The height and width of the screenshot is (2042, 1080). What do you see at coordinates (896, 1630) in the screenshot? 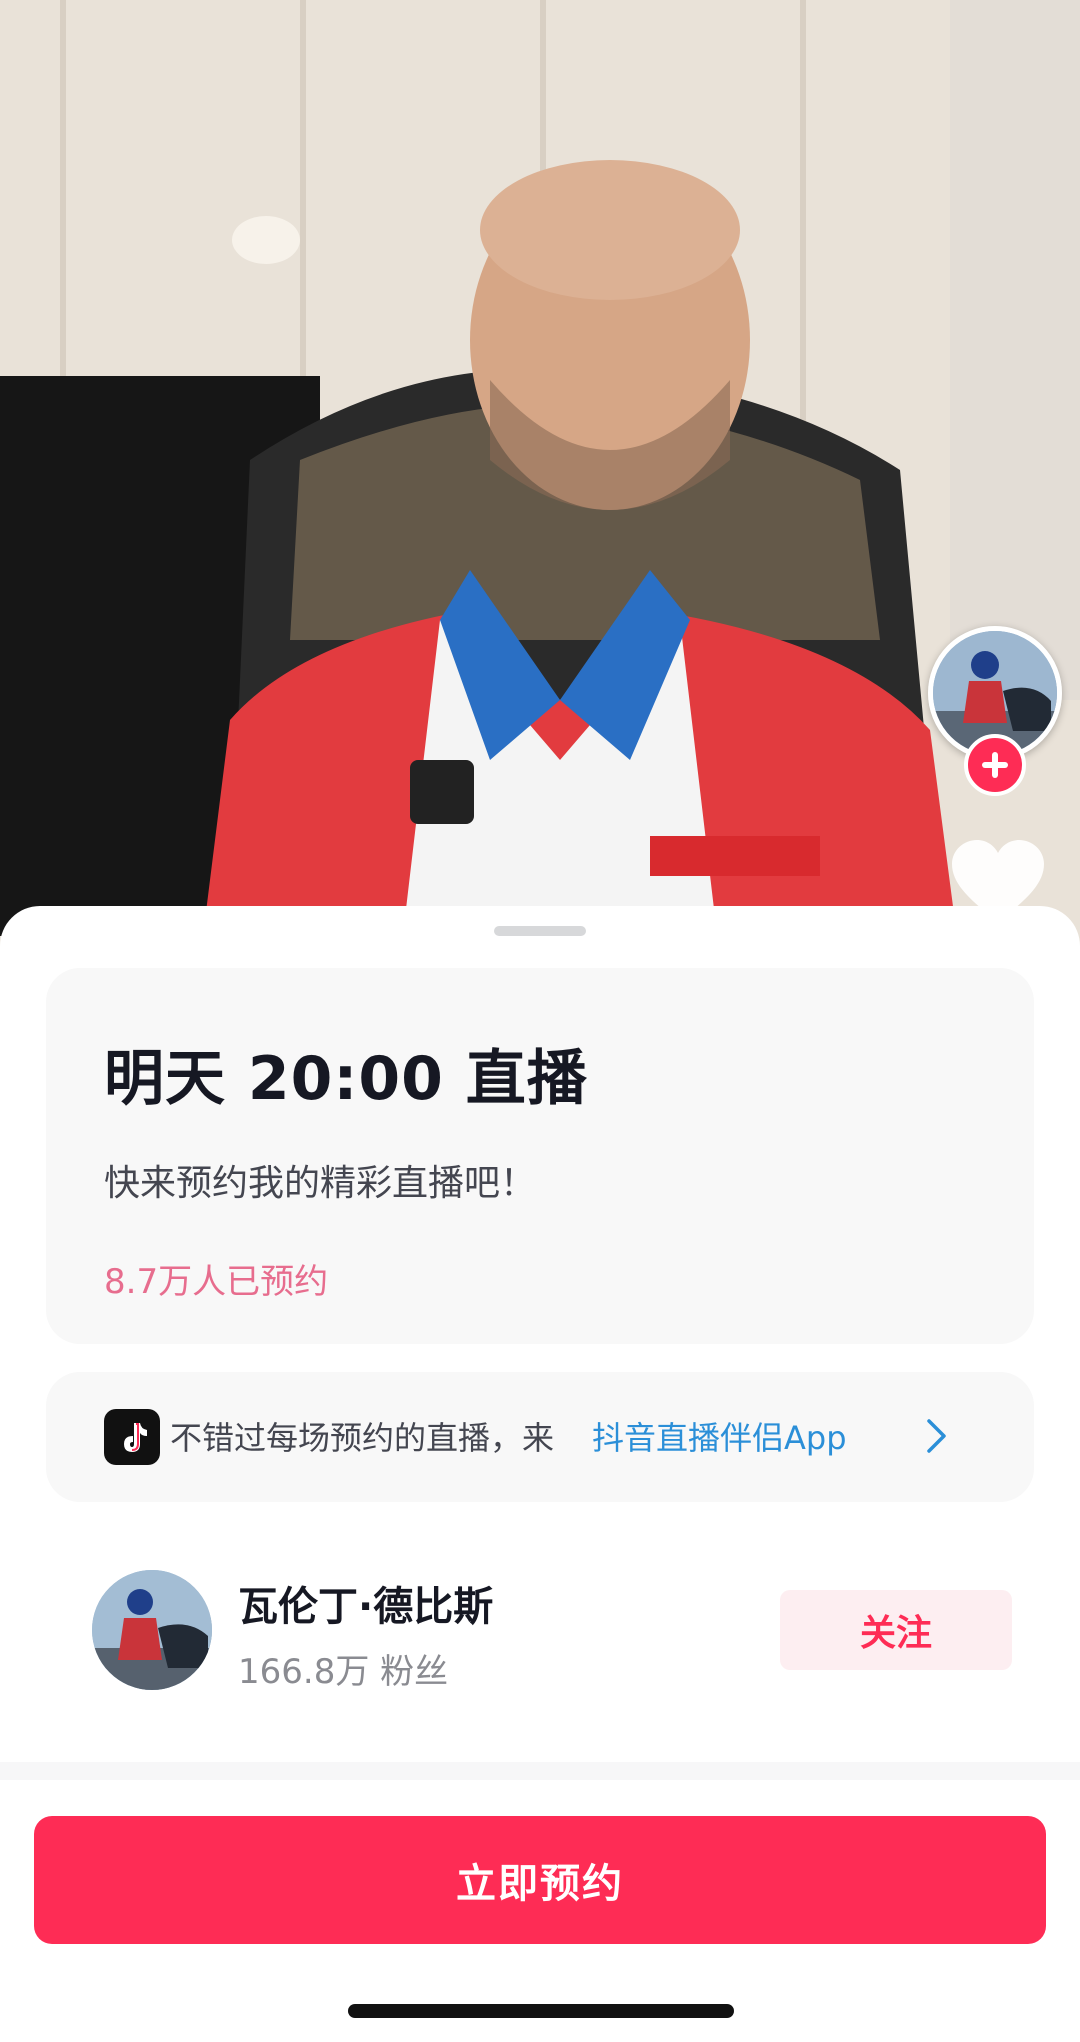
I see `follow-button: 关注` at bounding box center [896, 1630].